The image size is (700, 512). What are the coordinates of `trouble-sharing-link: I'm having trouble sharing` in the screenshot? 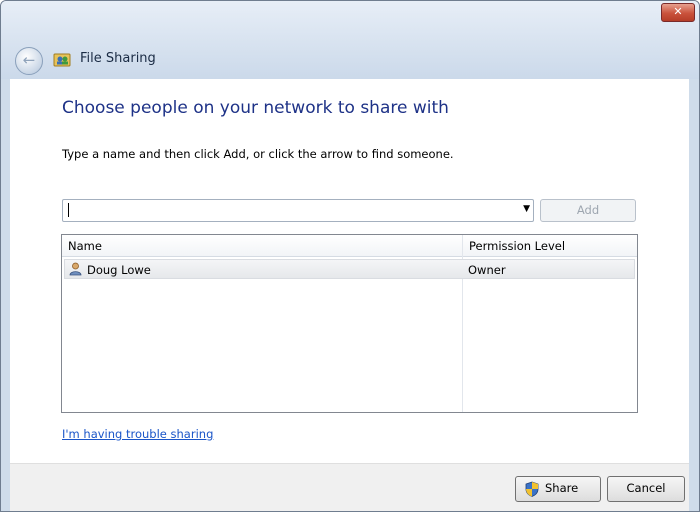 It's located at (137, 434).